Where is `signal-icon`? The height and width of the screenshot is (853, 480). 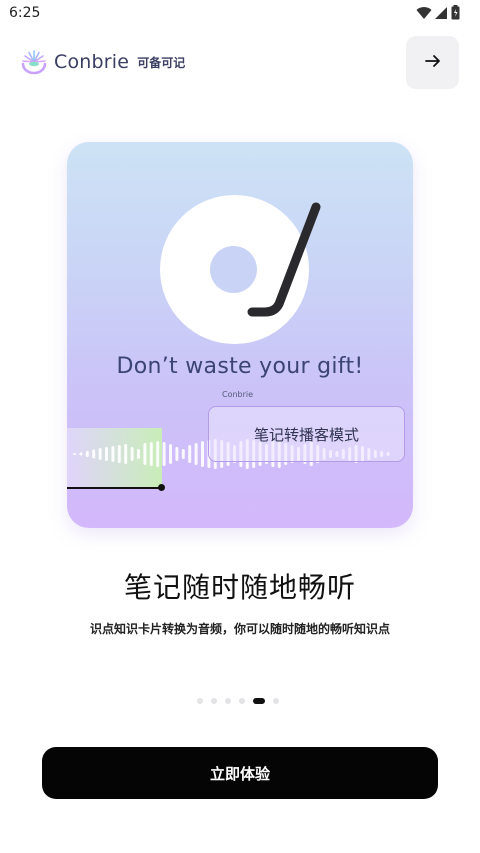
signal-icon is located at coordinates (441, 14).